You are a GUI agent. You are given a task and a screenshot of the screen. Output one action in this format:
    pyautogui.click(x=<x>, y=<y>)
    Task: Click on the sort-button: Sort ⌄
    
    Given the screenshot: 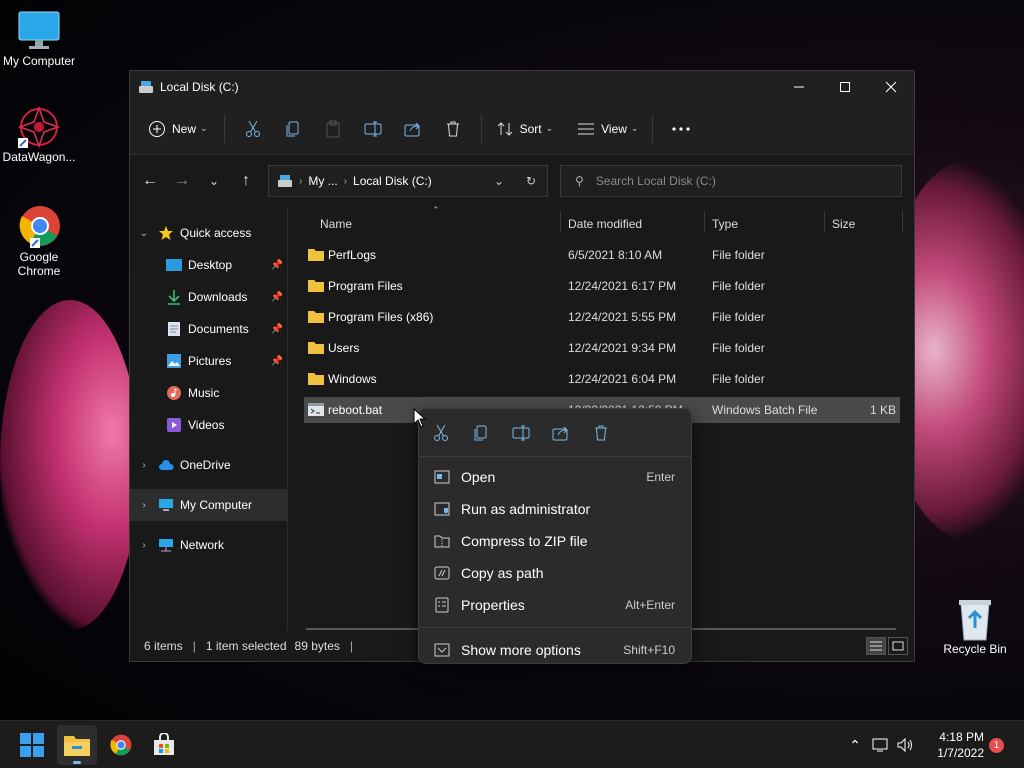 What is the action you would take?
    pyautogui.click(x=524, y=129)
    